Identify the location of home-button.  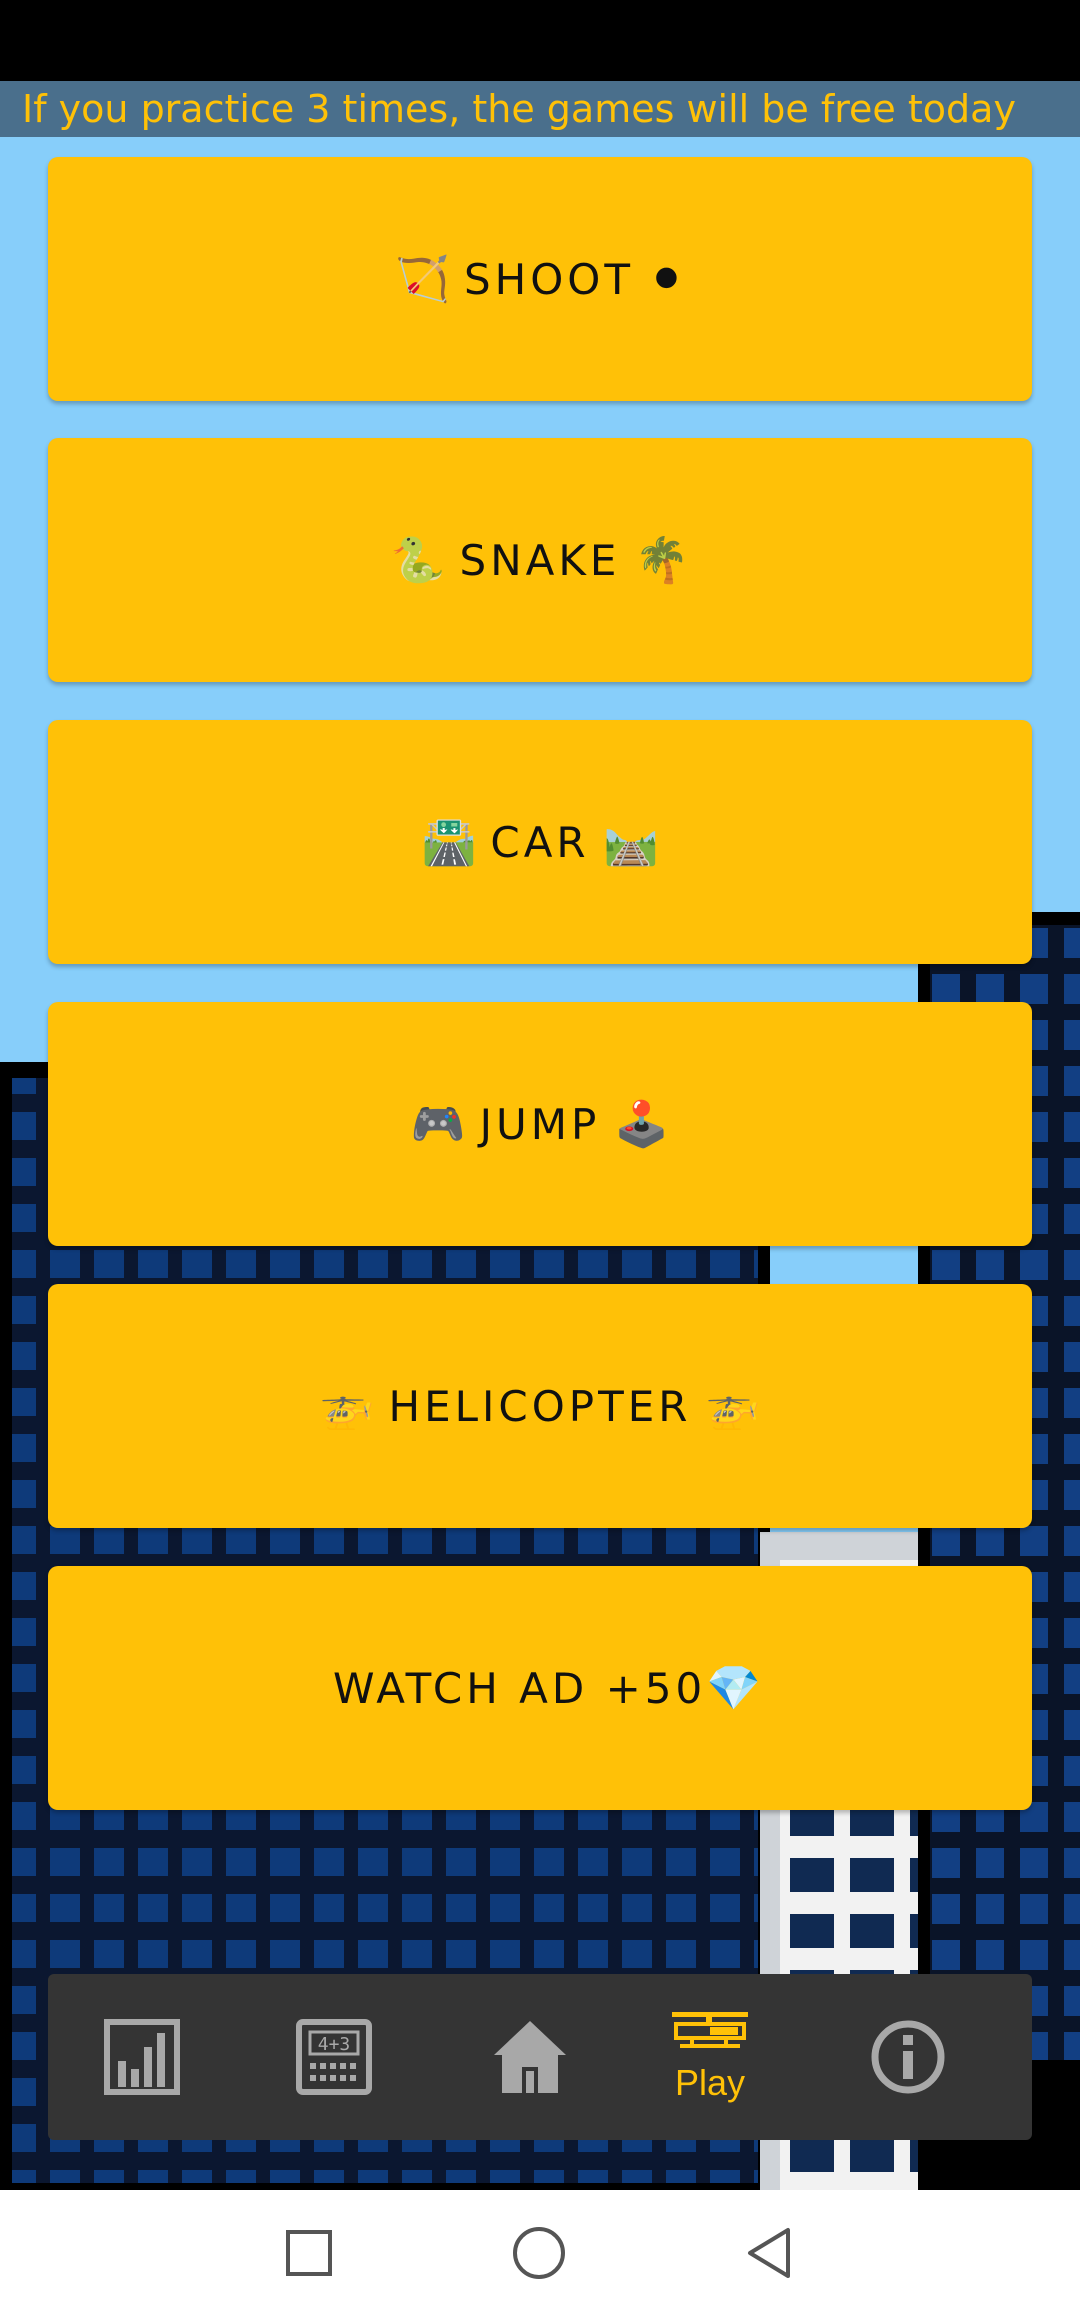
(539, 2253).